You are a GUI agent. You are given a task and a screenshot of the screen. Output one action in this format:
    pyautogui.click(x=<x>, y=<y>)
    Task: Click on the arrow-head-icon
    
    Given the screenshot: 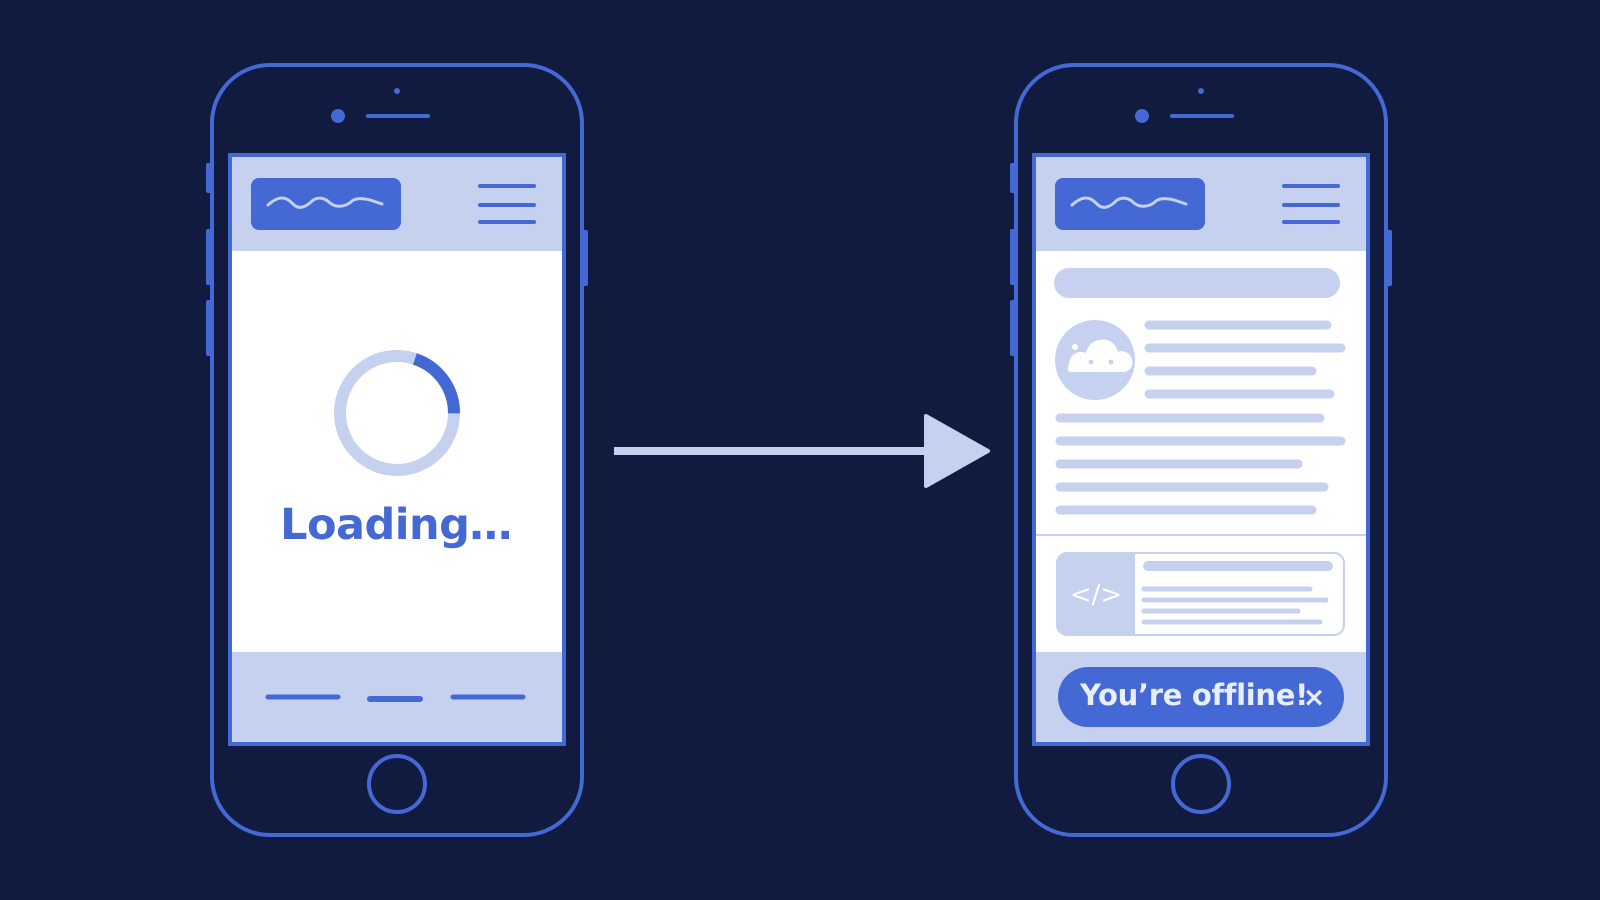 What is the action you would take?
    pyautogui.click(x=957, y=451)
    